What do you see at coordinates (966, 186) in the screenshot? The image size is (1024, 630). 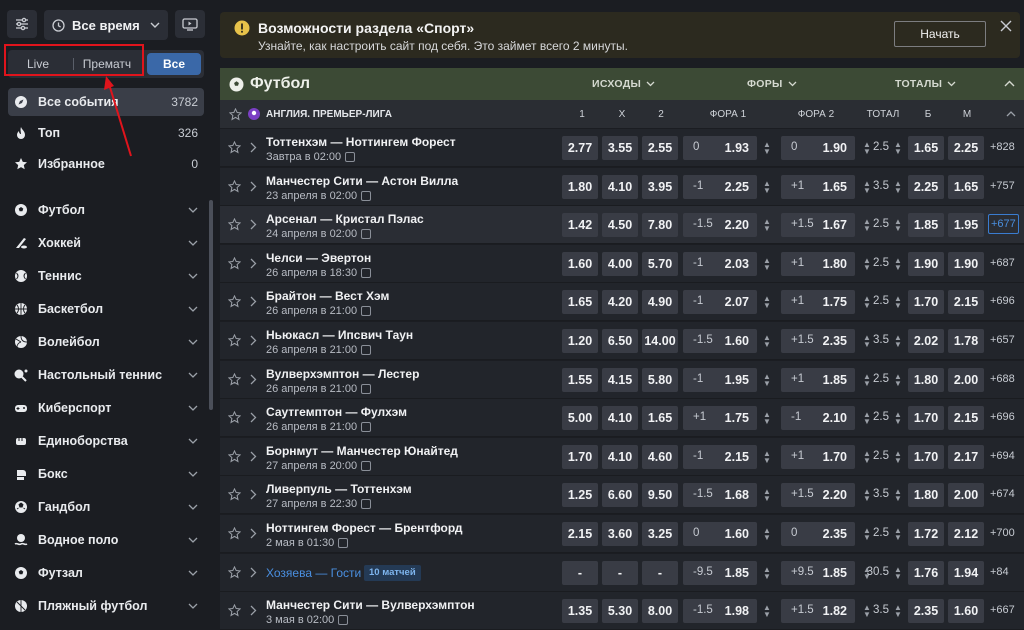 I see `odd-under: 1.65` at bounding box center [966, 186].